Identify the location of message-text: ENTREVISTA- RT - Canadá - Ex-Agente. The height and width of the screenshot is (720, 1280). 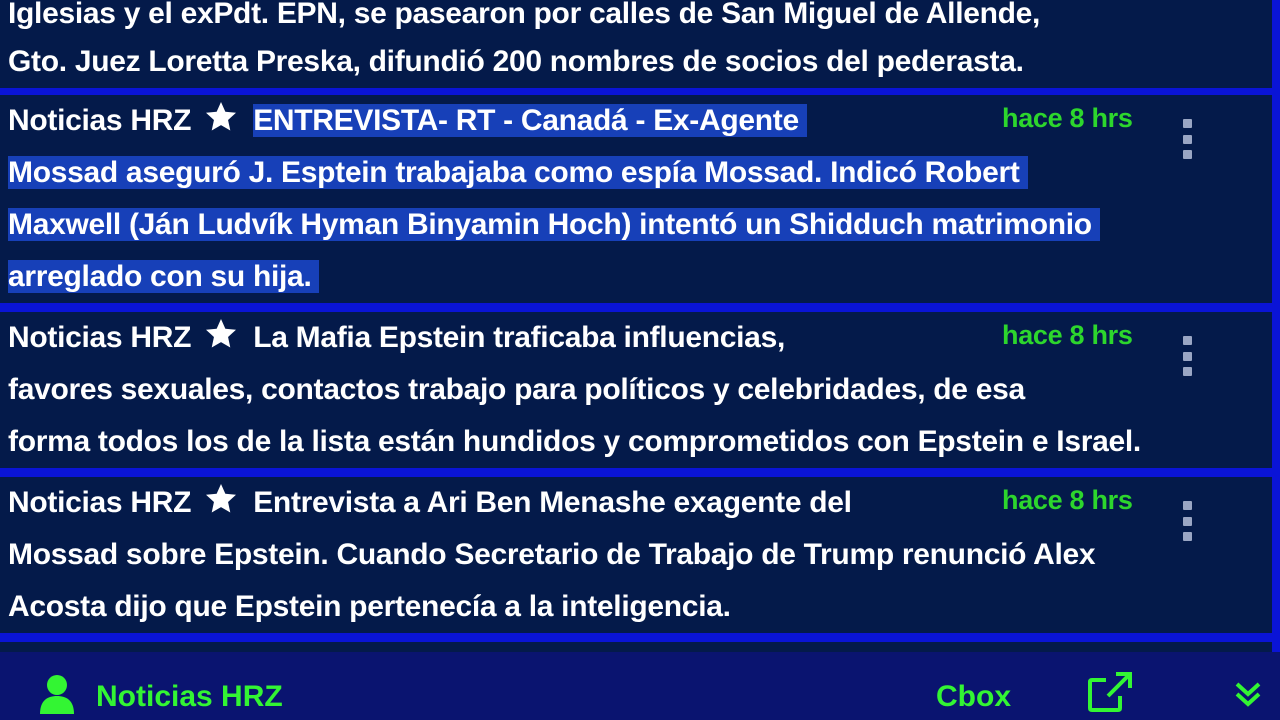
(530, 120).